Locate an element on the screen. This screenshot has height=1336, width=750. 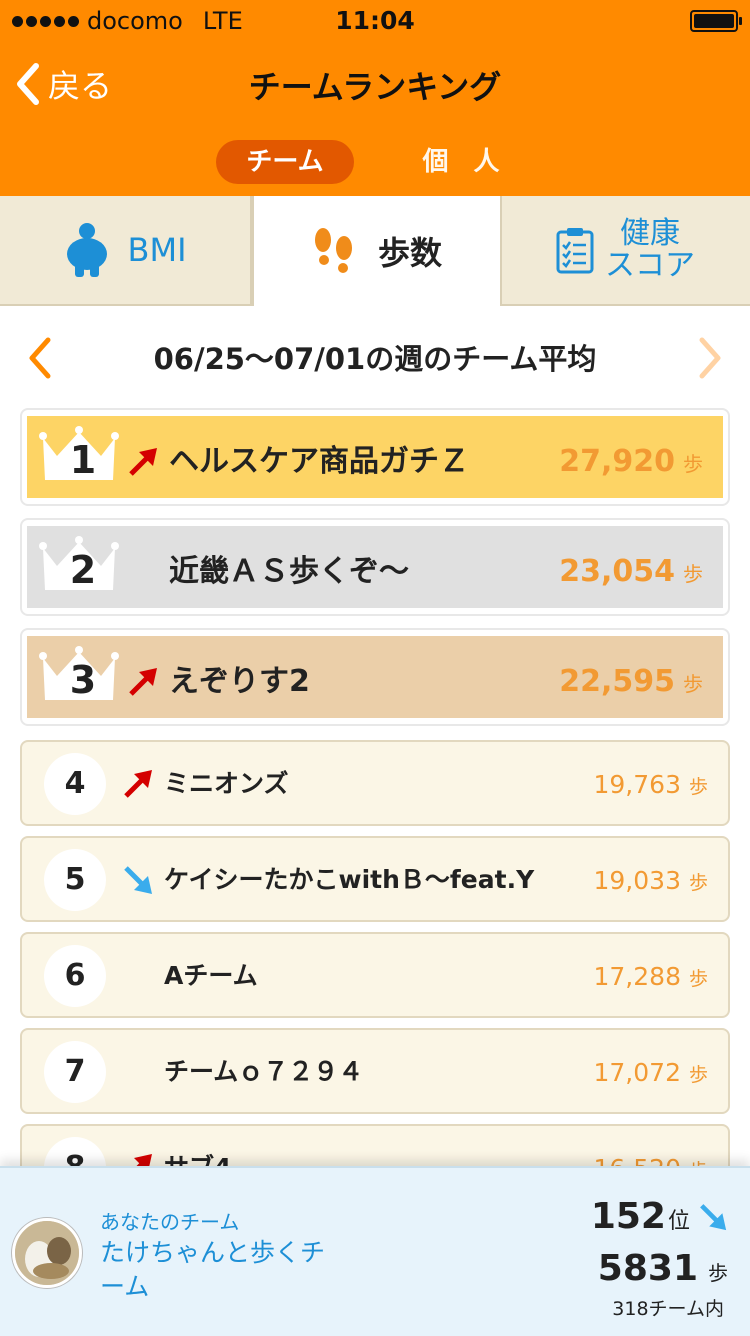
team-steps: 27,920 歩 is located at coordinates (631, 461).